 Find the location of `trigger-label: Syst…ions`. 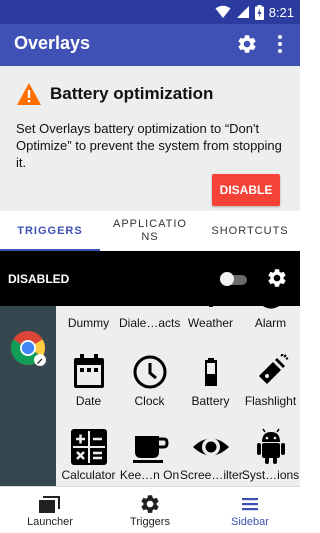

trigger-label: Syst…ions is located at coordinates (270, 475).